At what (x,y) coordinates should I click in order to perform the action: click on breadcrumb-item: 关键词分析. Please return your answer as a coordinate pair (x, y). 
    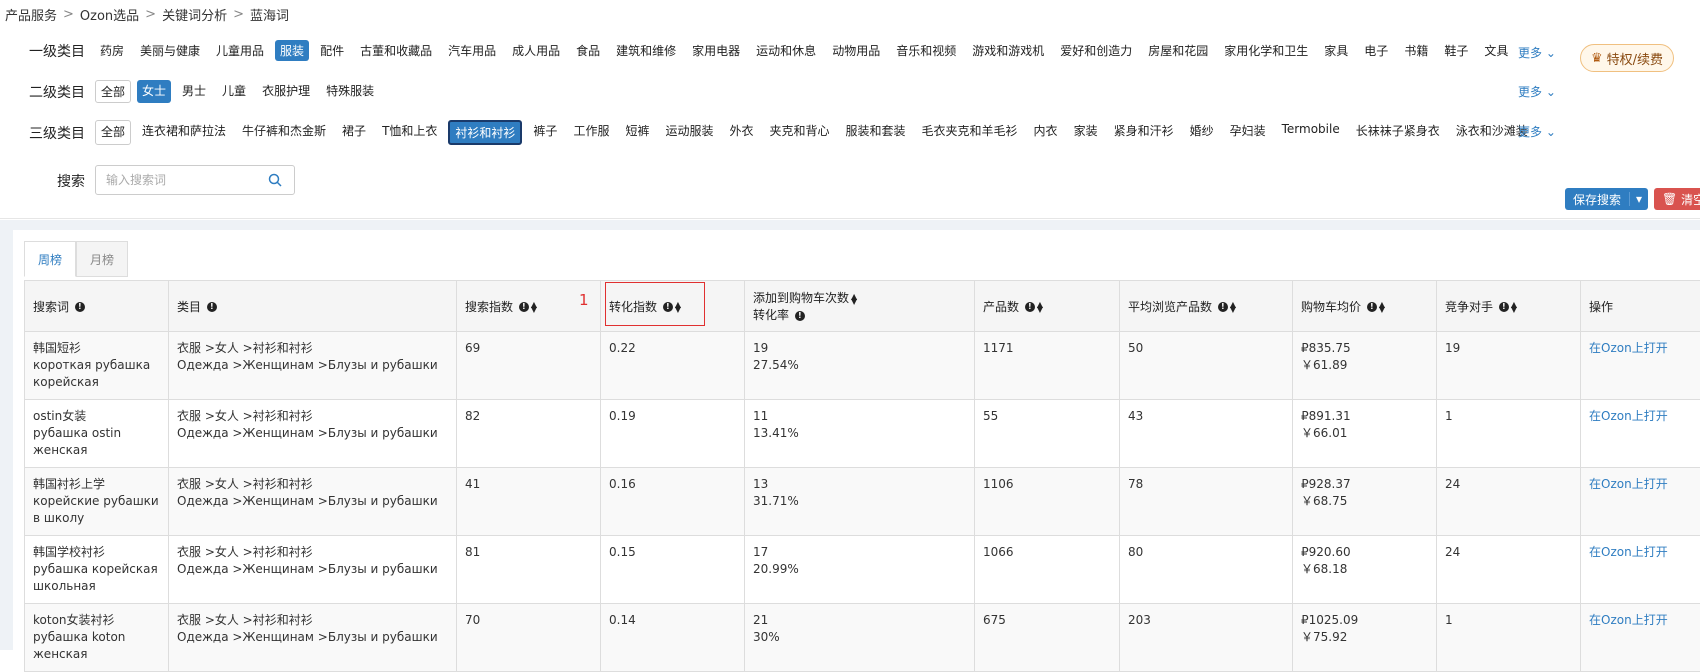
    Looking at the image, I should click on (194, 14).